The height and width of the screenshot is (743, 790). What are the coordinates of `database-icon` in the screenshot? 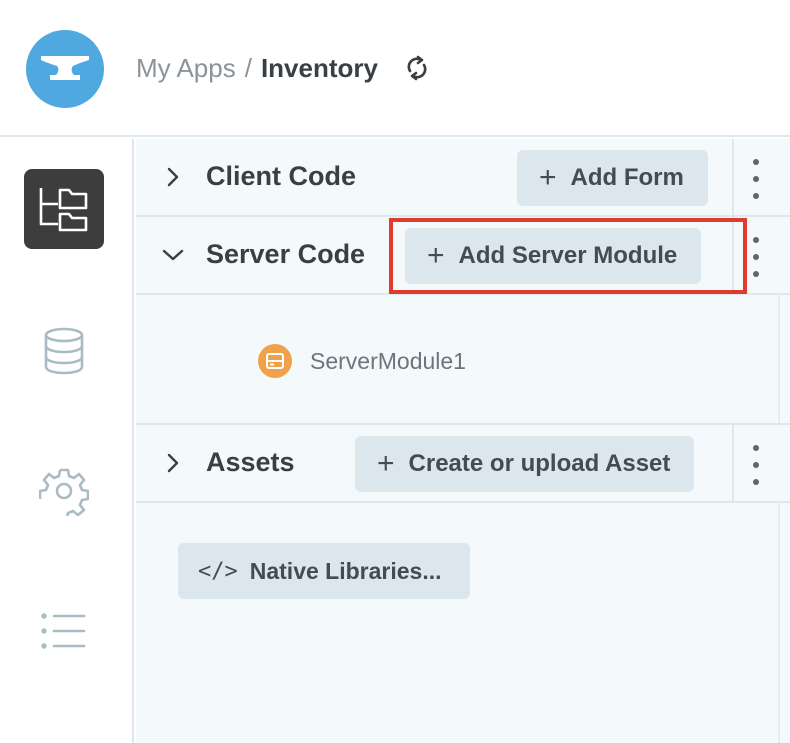 It's located at (64, 351).